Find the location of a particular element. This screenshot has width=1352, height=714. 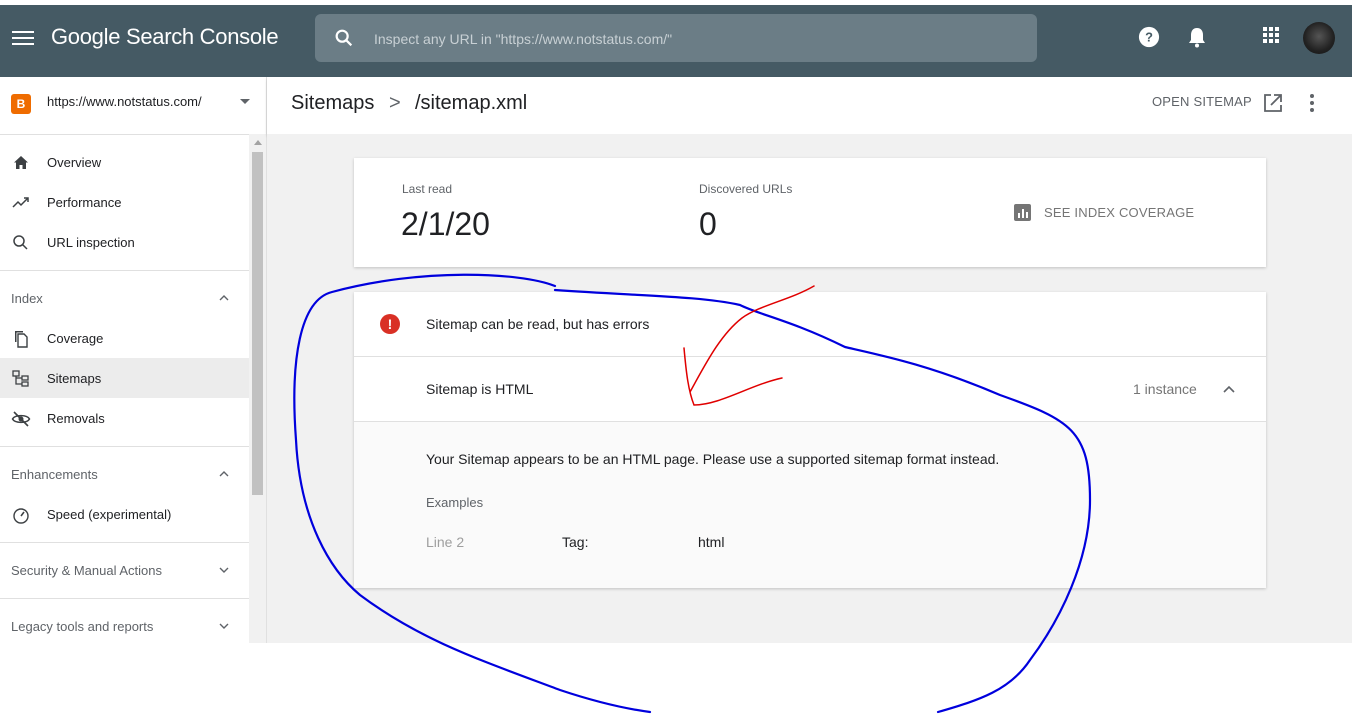

status-message: Sitemap can be read, but has errors is located at coordinates (538, 324).